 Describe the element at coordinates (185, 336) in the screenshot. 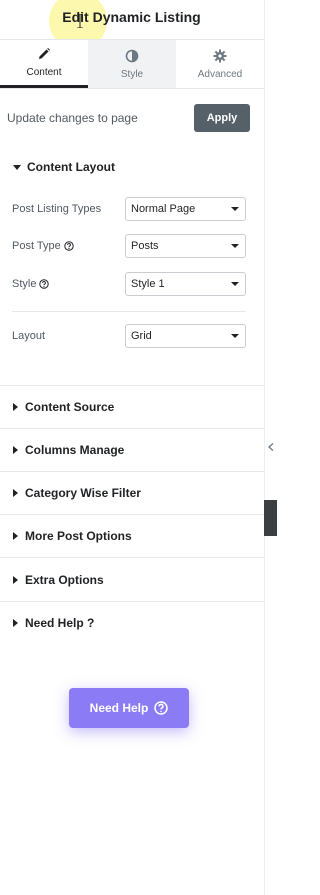

I see `layout-select: Grid` at that location.